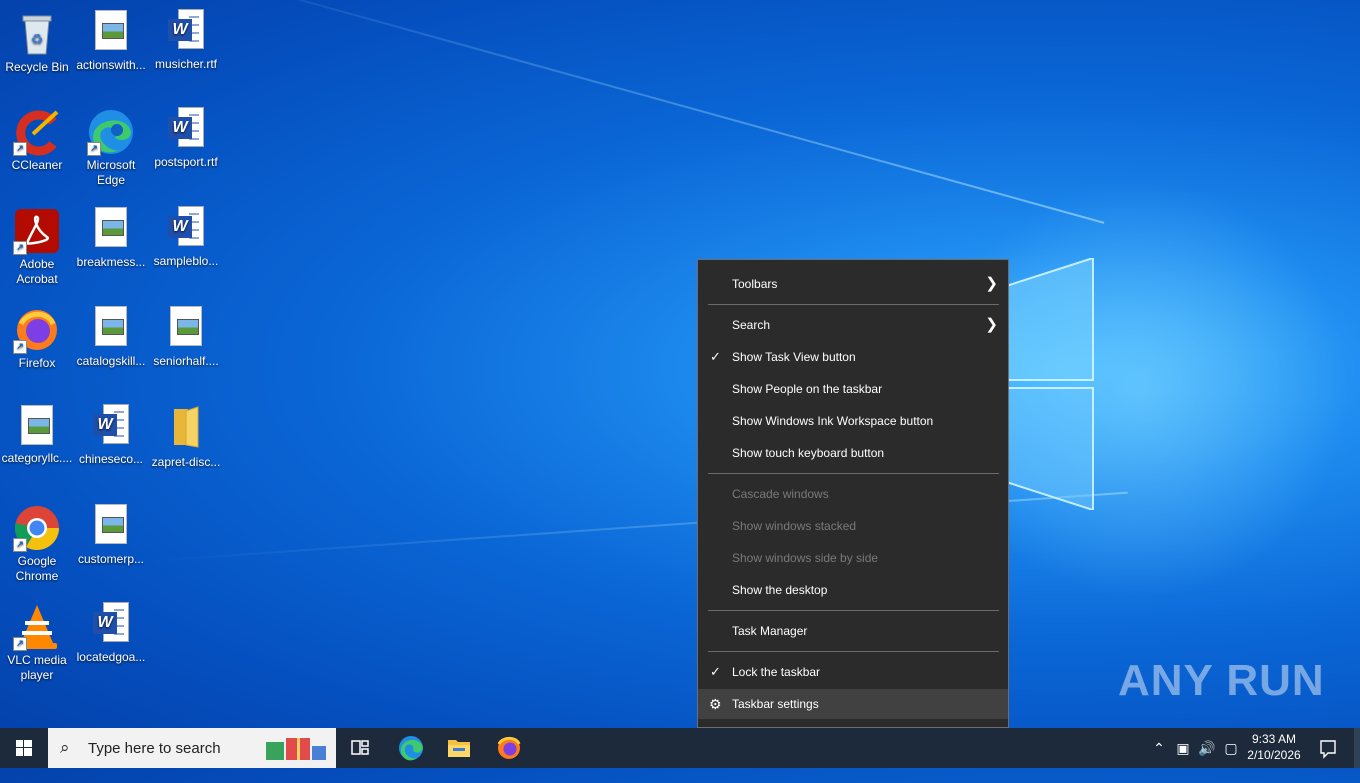  I want to click on desktop-icon-postsport: W postsport.rtf, so click(186, 137).